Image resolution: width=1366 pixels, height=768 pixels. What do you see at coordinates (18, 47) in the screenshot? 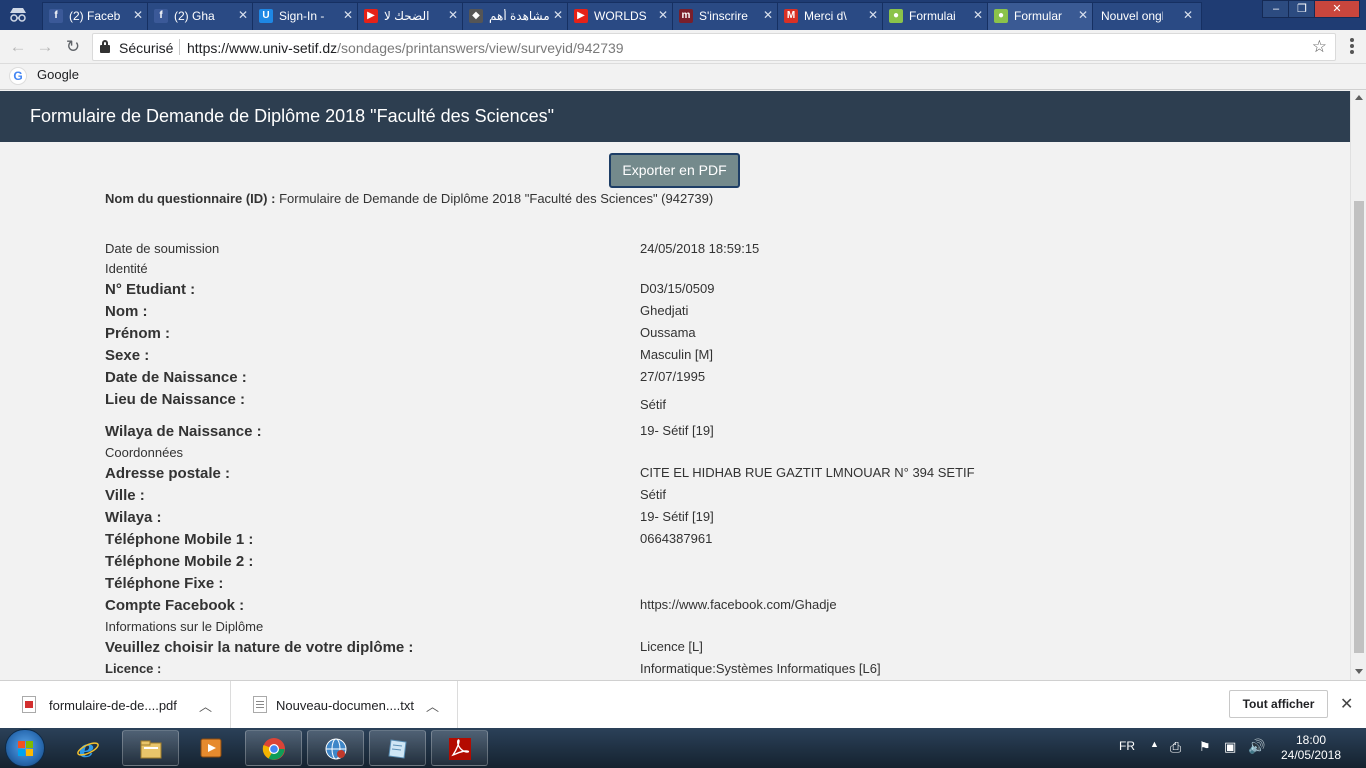
I see `back-arrow-icon: ←` at bounding box center [18, 47].